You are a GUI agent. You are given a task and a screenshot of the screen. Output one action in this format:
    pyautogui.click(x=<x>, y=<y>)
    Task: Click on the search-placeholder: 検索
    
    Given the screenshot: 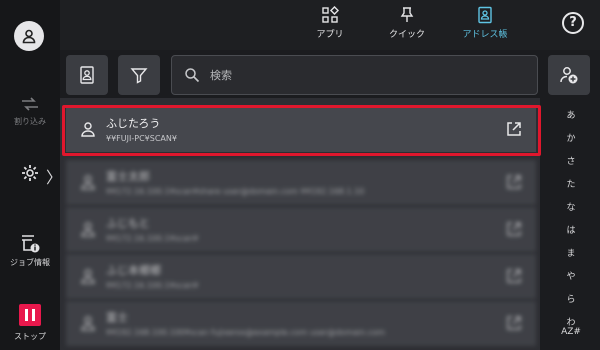 What is the action you would take?
    pyautogui.click(x=221, y=75)
    